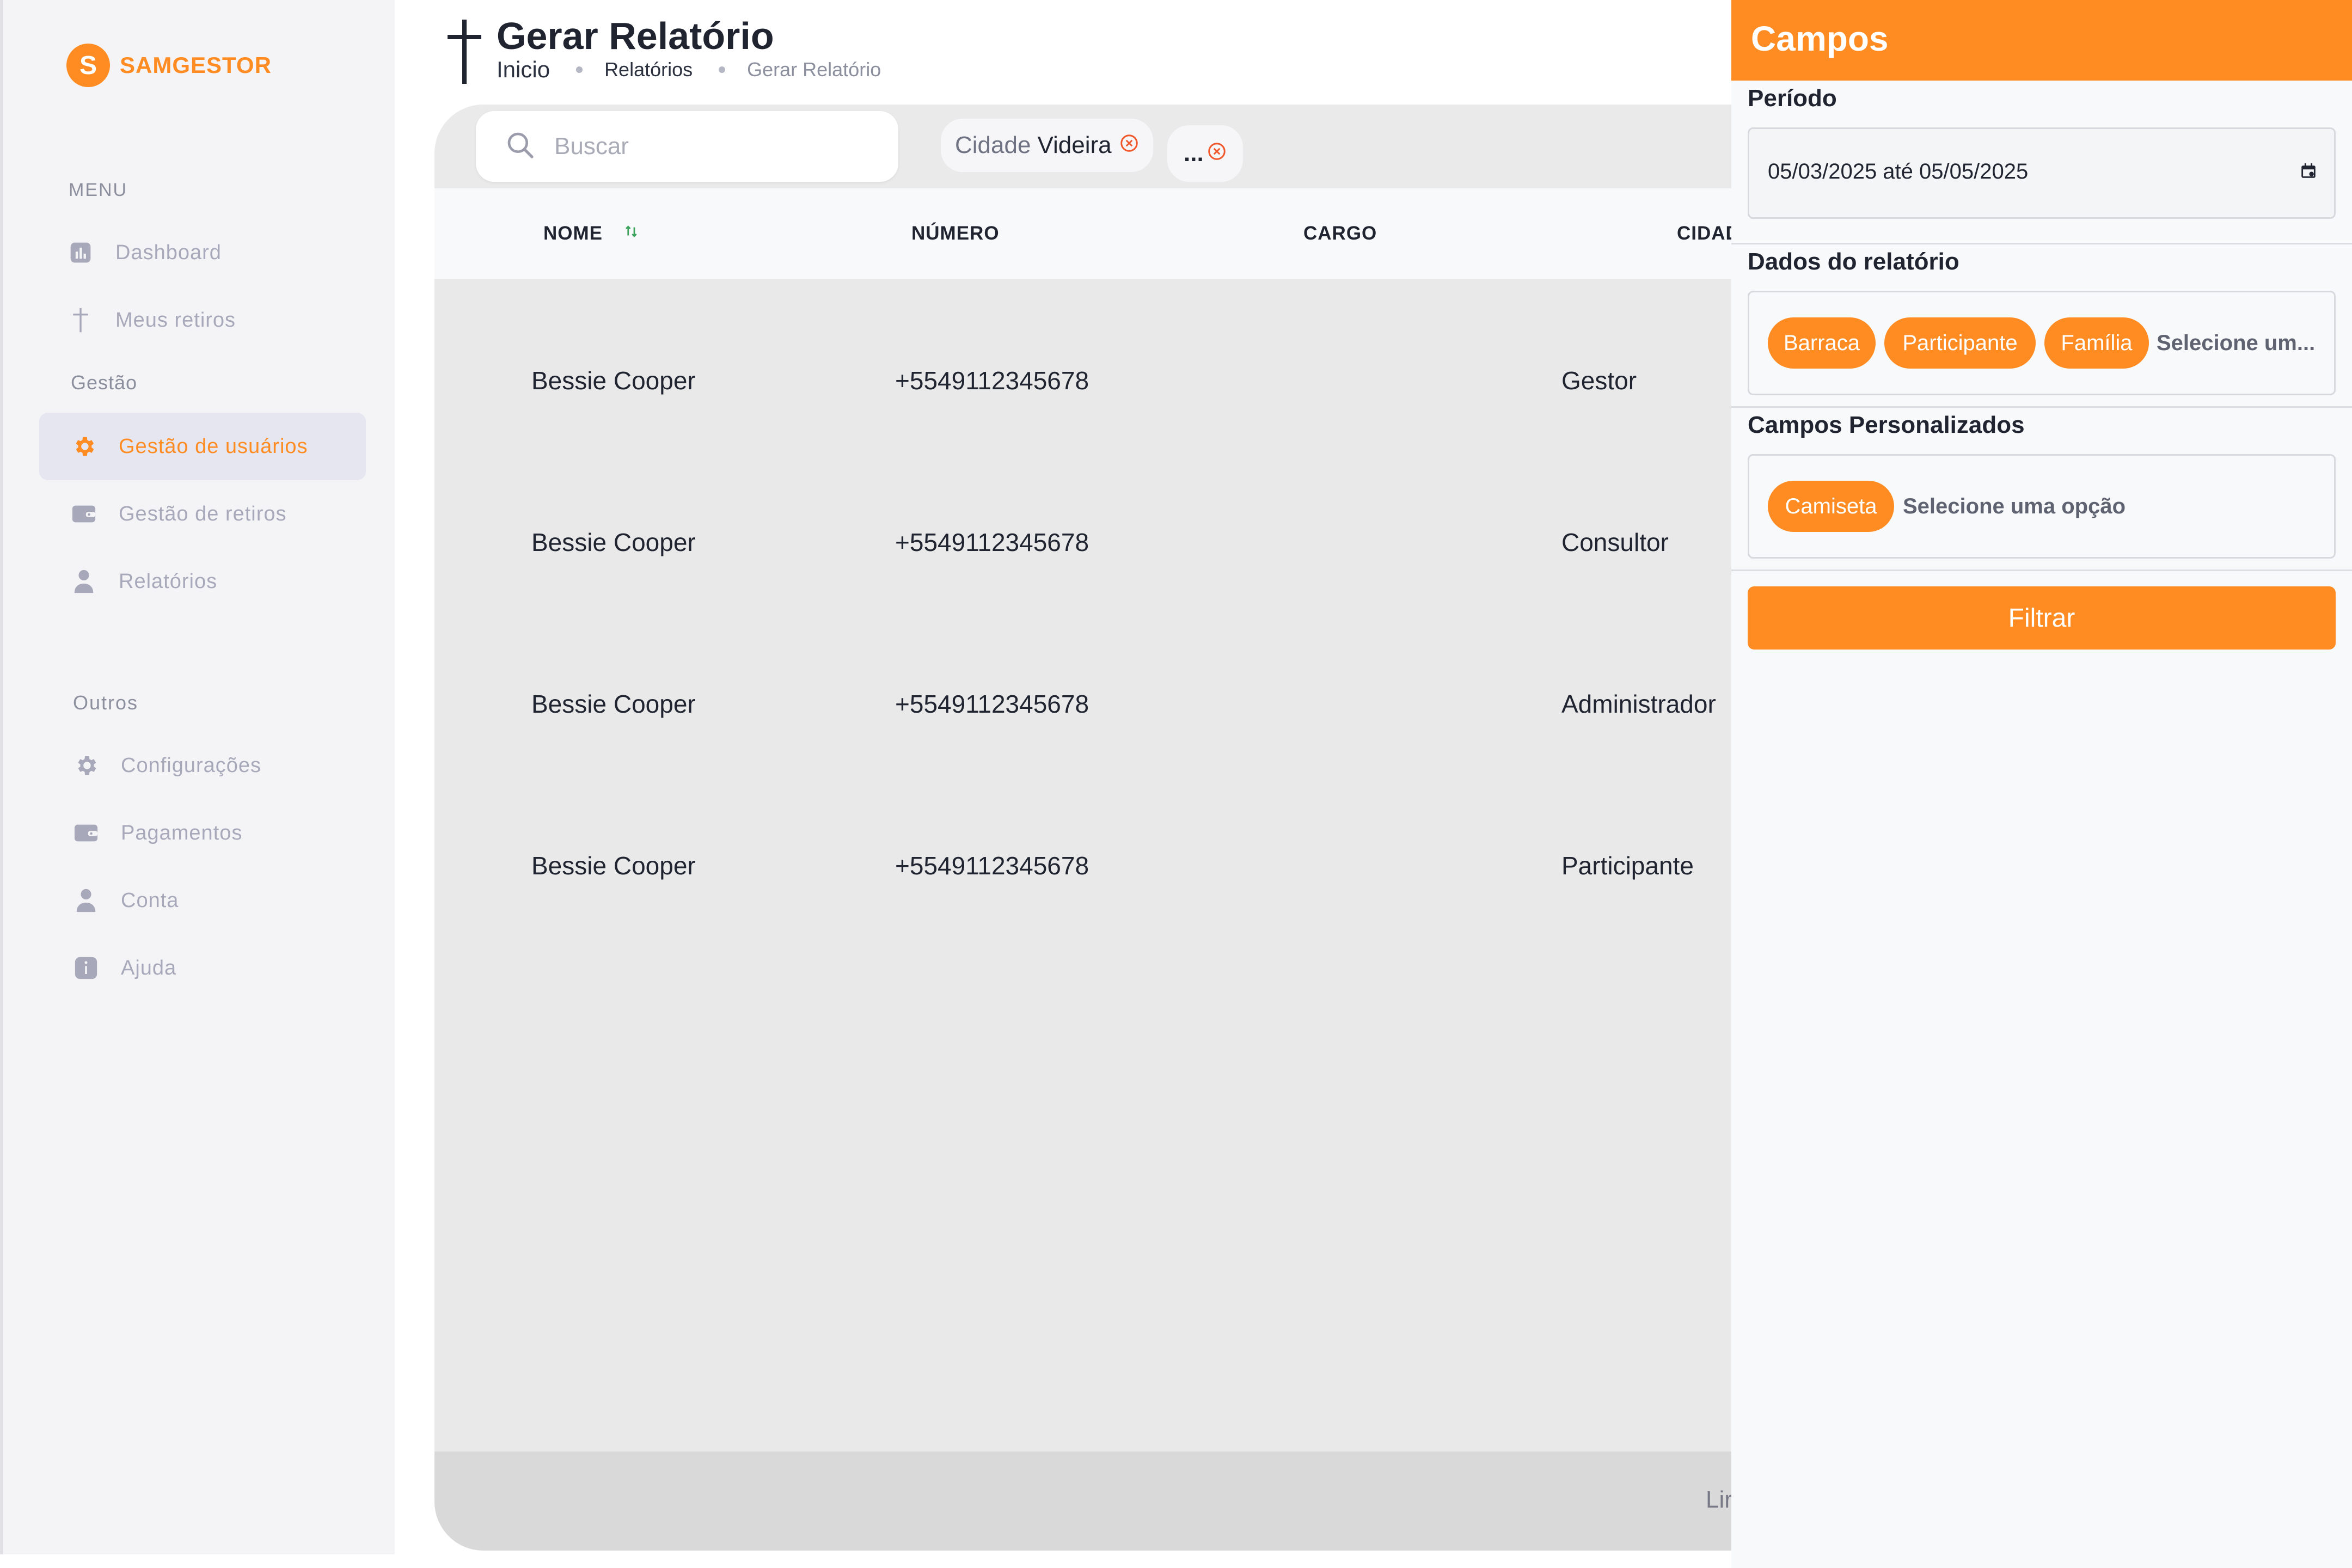 This screenshot has height=1568, width=2352. I want to click on search-icon, so click(520, 146).